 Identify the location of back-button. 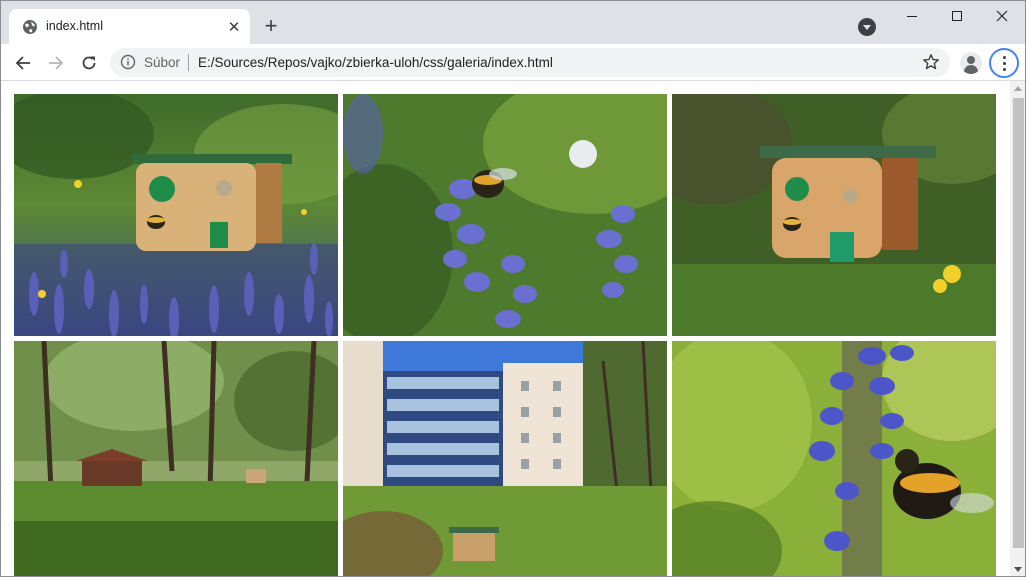
(23, 63).